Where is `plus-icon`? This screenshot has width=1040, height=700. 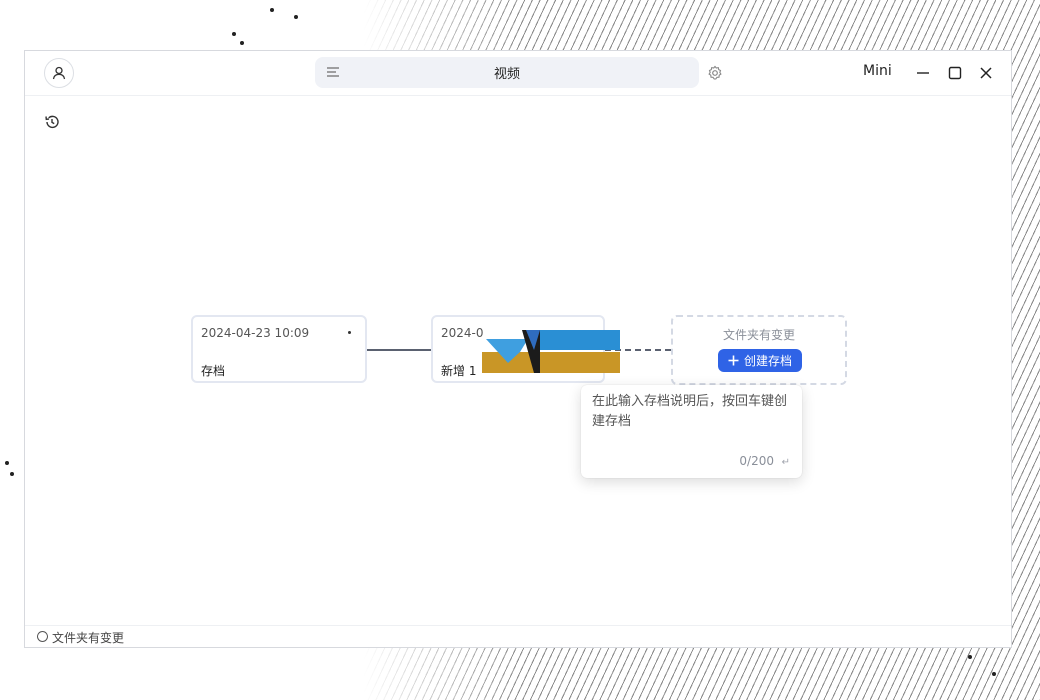 plus-icon is located at coordinates (733, 360).